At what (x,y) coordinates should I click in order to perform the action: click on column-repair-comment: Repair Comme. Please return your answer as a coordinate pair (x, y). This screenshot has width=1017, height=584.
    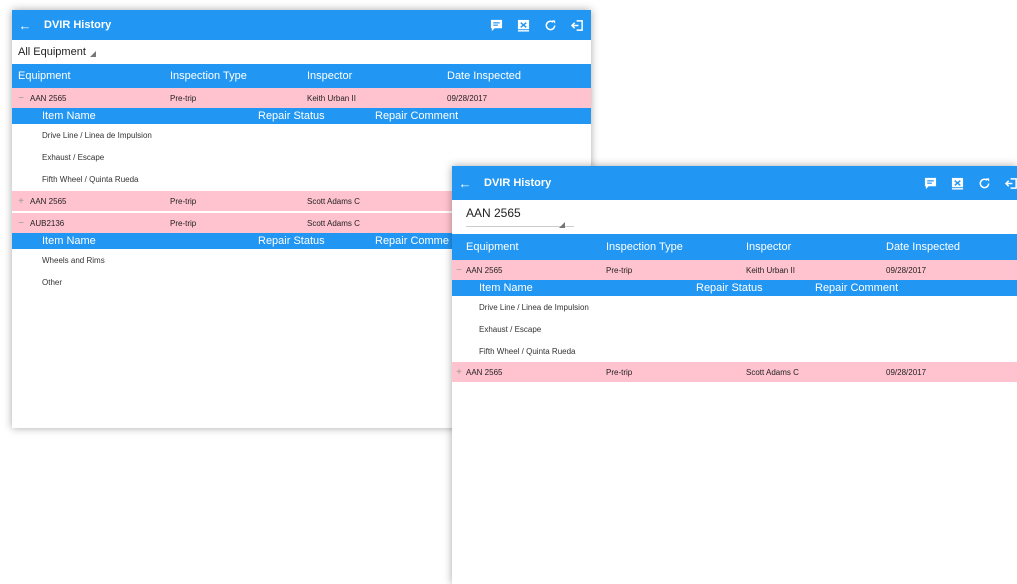
    Looking at the image, I should click on (412, 241).